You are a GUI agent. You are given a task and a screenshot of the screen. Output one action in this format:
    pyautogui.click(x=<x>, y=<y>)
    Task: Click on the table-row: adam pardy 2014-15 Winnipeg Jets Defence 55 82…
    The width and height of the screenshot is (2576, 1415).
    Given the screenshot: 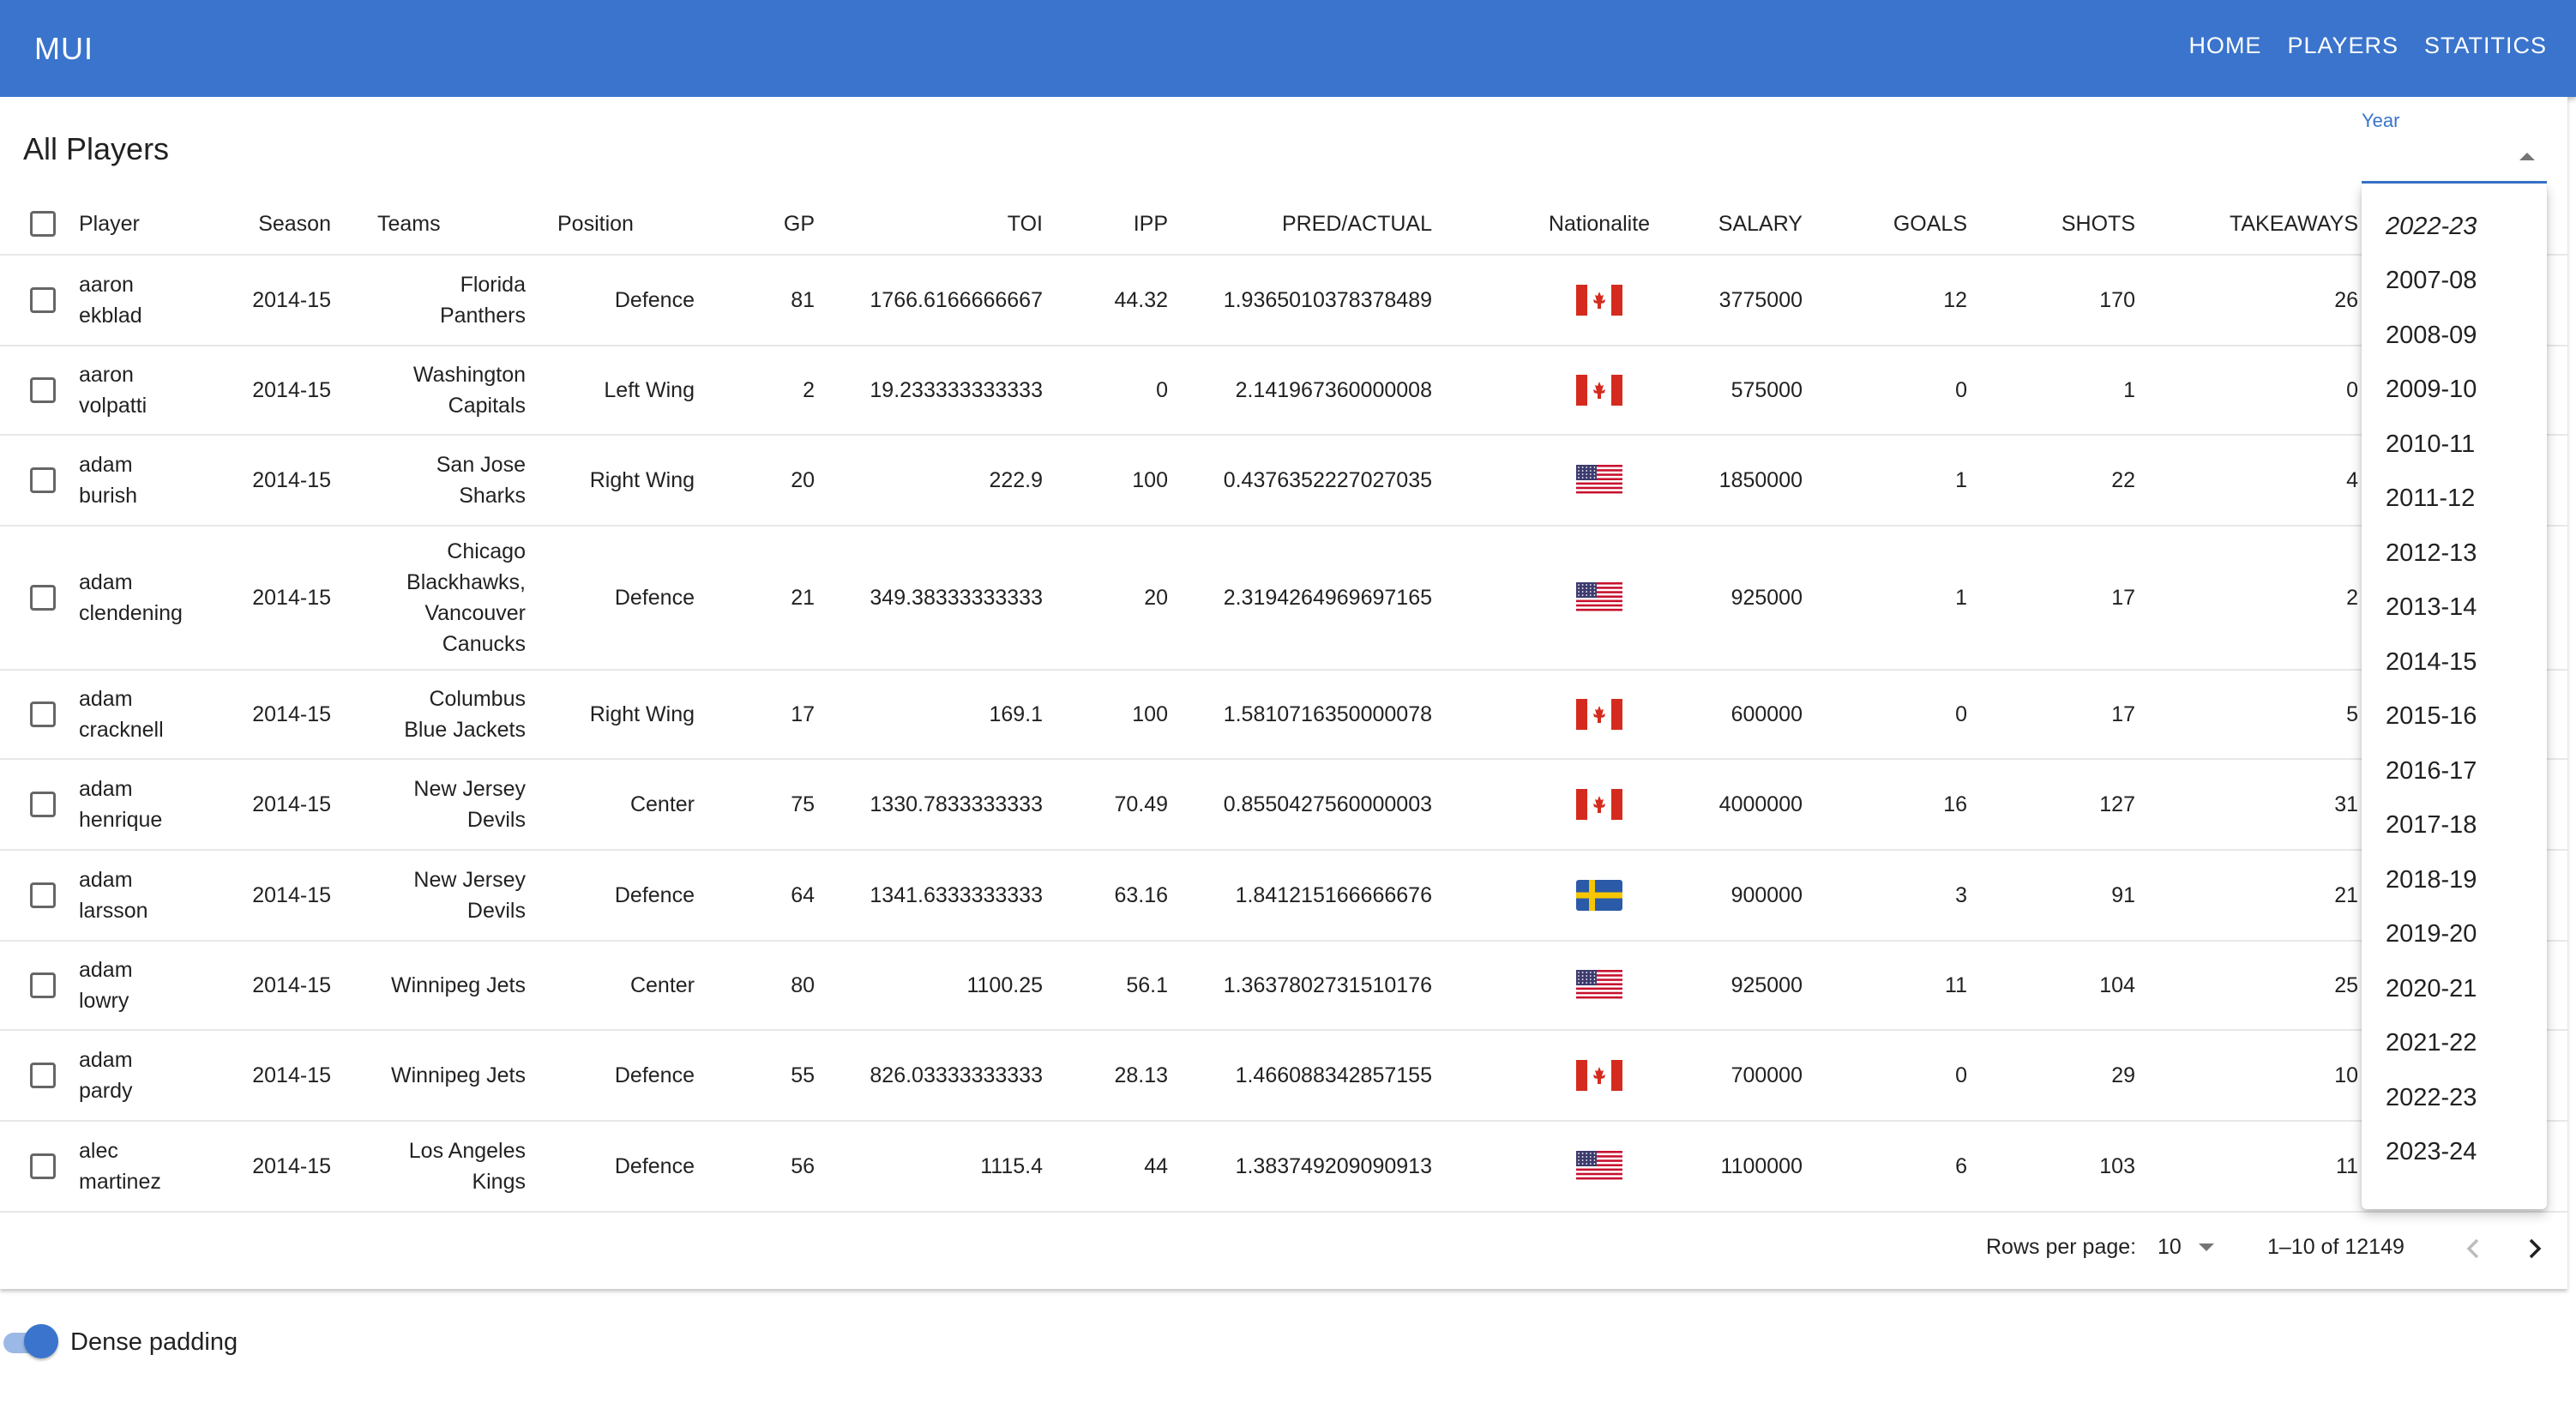 What is the action you would take?
    pyautogui.click(x=1283, y=1076)
    